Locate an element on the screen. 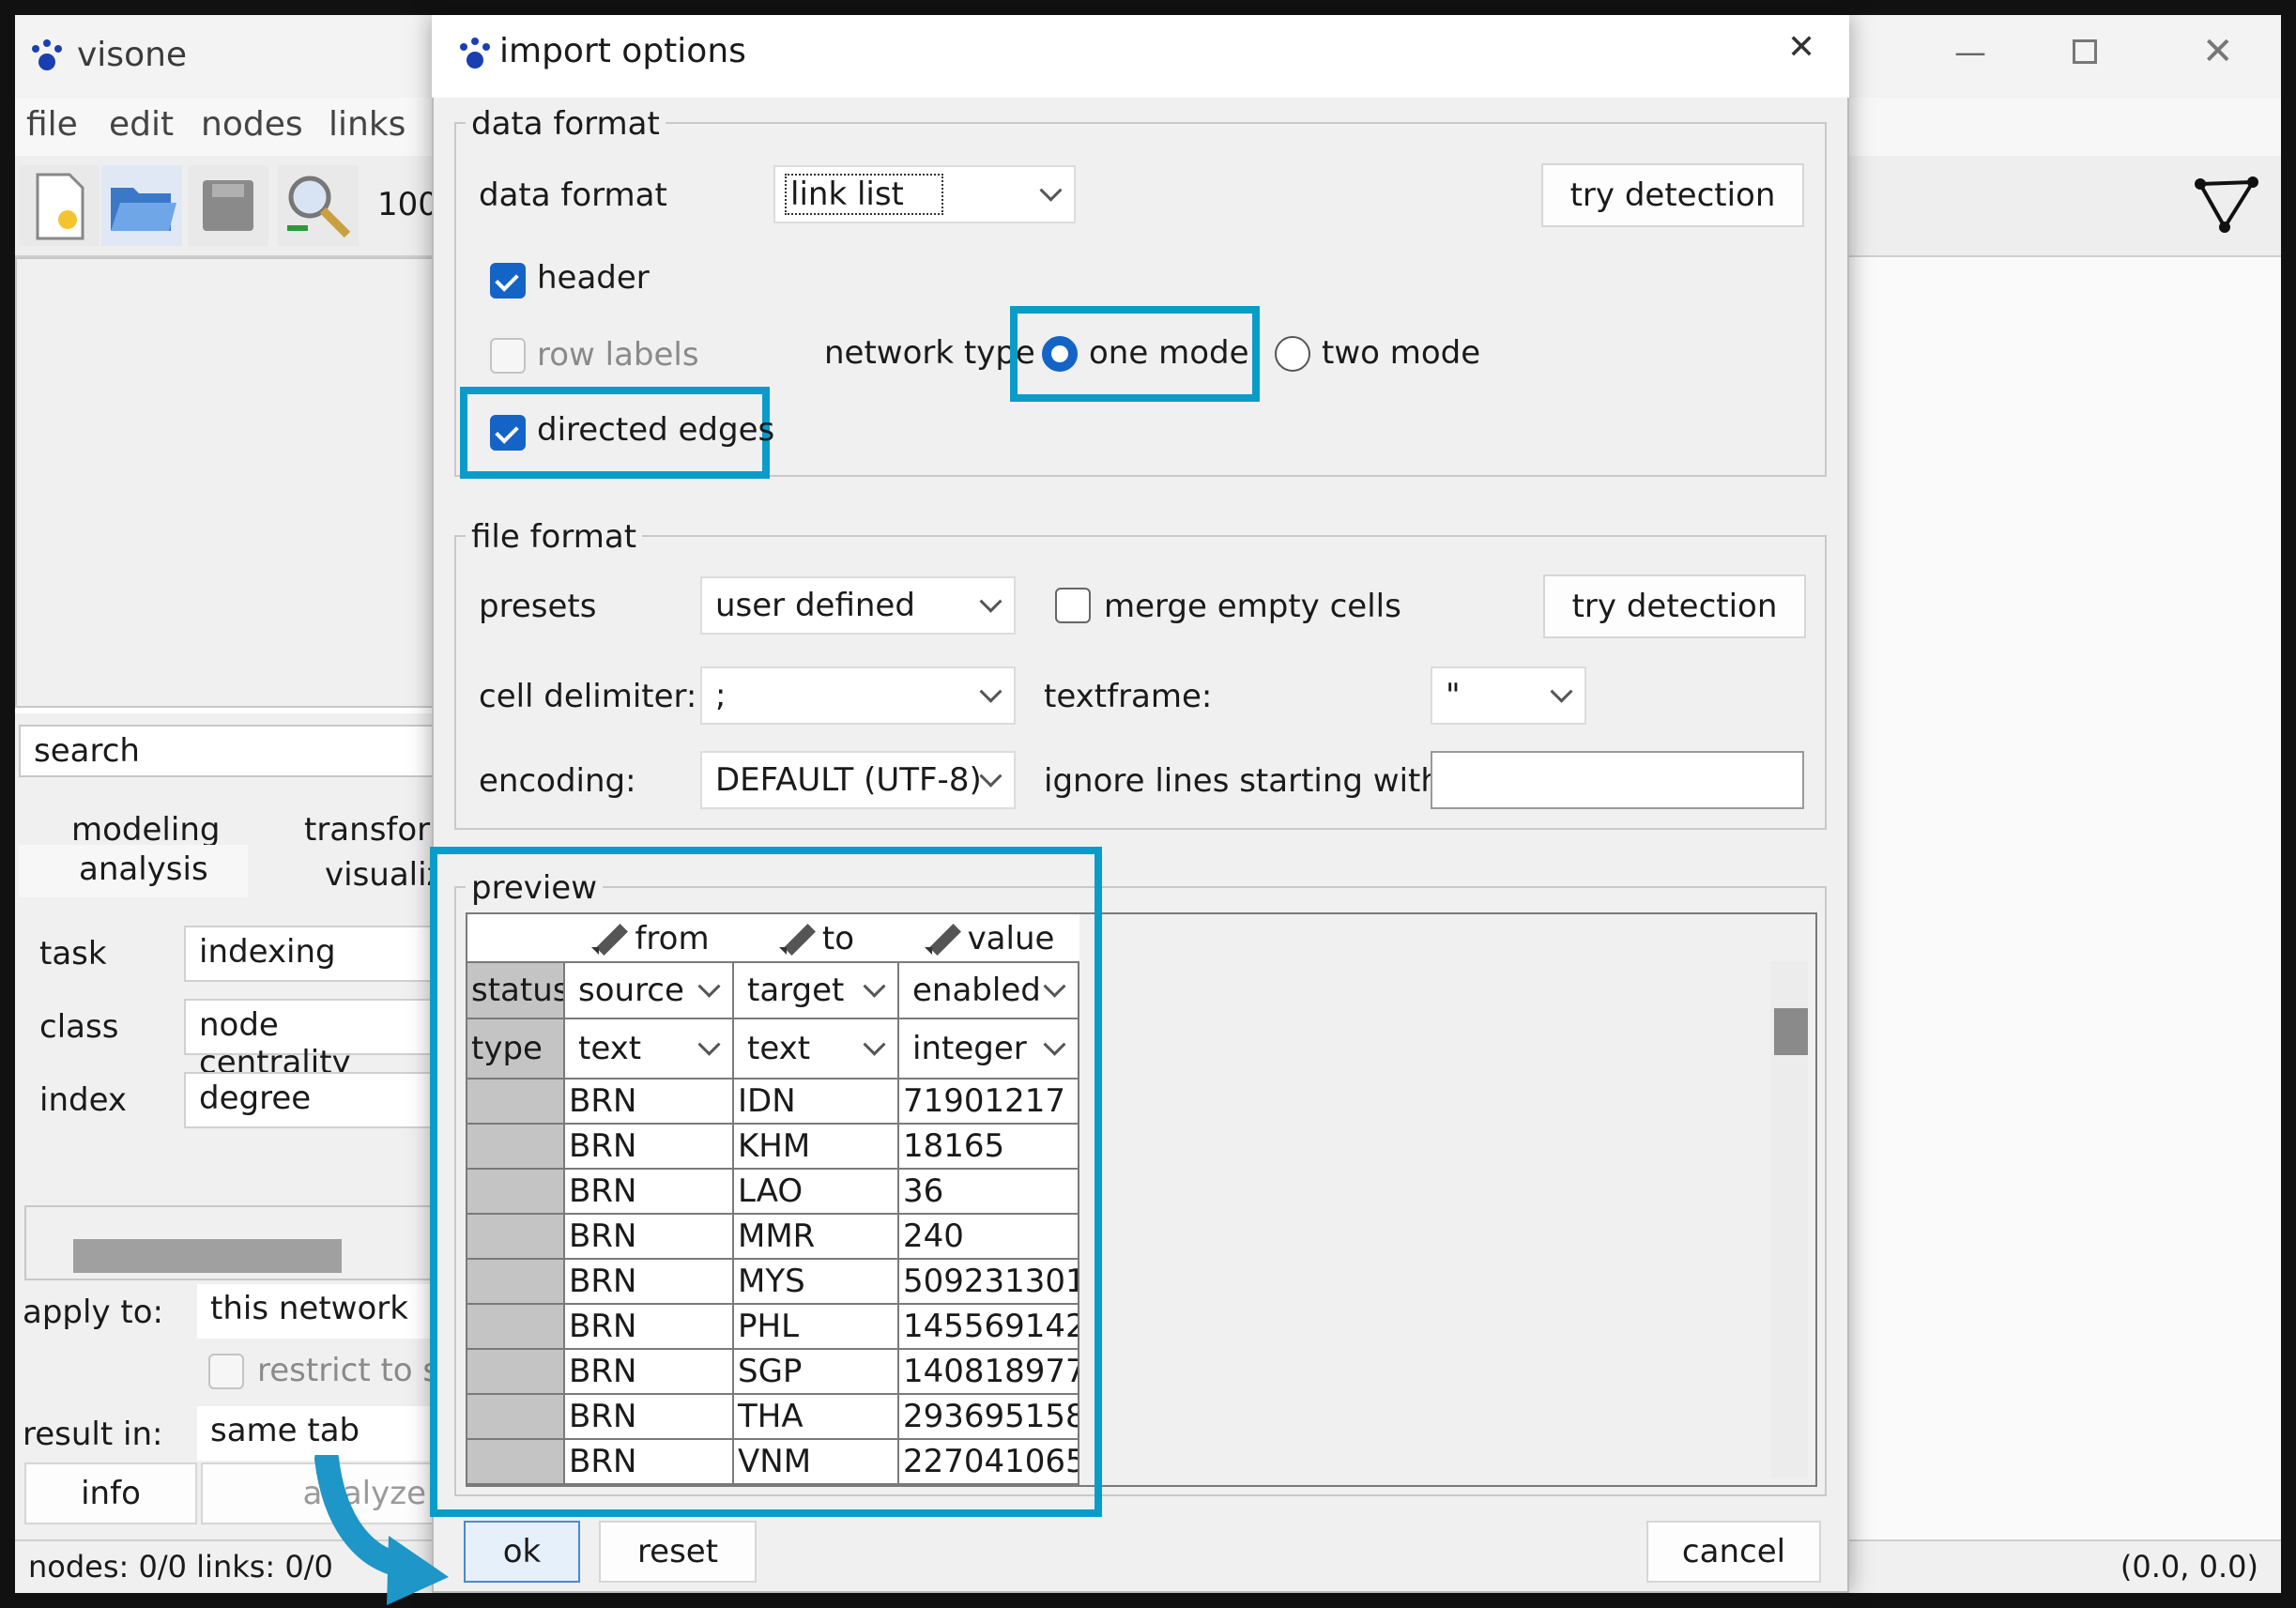 The image size is (2296, 1608). row-labels-label: row labels is located at coordinates (618, 355).